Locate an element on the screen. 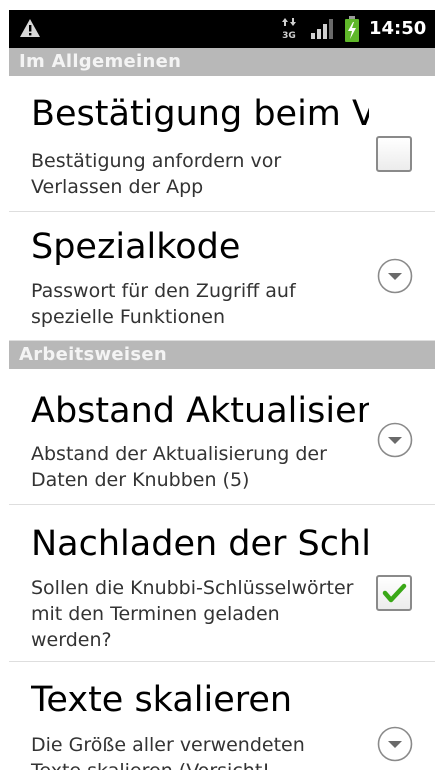 The width and height of the screenshot is (435, 770). pref-title: Spezialkode is located at coordinates (136, 247).